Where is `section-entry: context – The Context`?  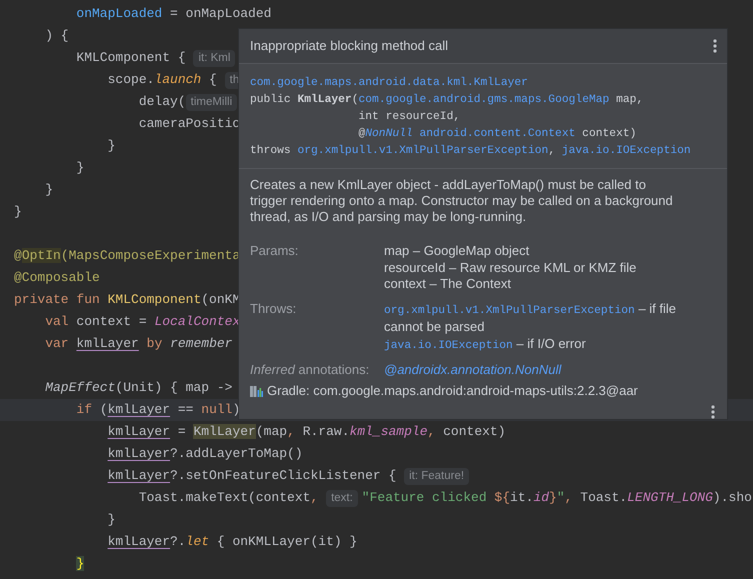 section-entry: context – The Context is located at coordinates (448, 284).